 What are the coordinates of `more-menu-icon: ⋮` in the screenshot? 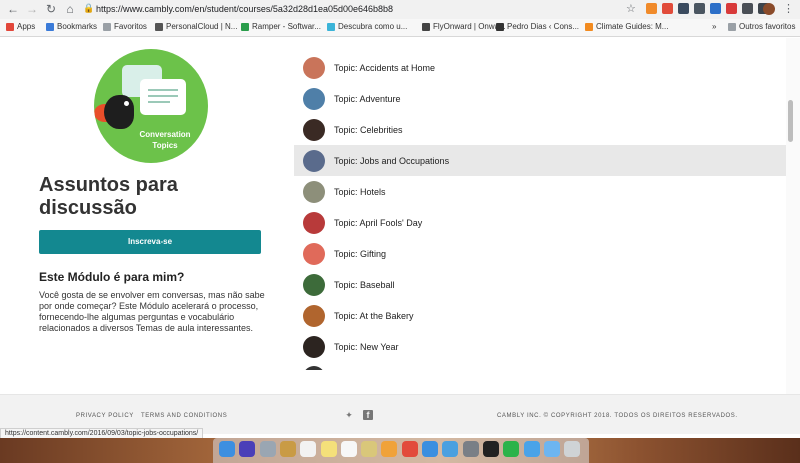 It's located at (788, 8).